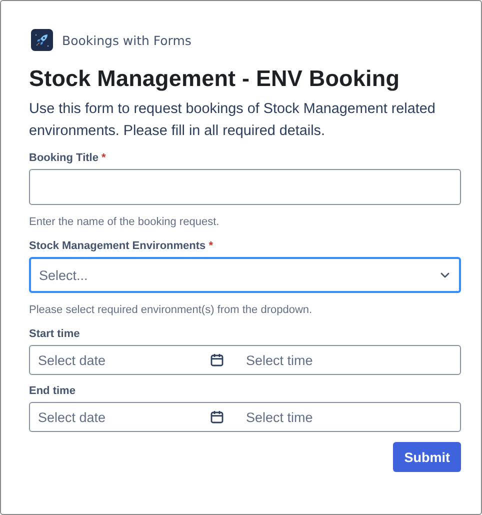 This screenshot has width=482, height=515. I want to click on submit-button: Submit, so click(427, 457).